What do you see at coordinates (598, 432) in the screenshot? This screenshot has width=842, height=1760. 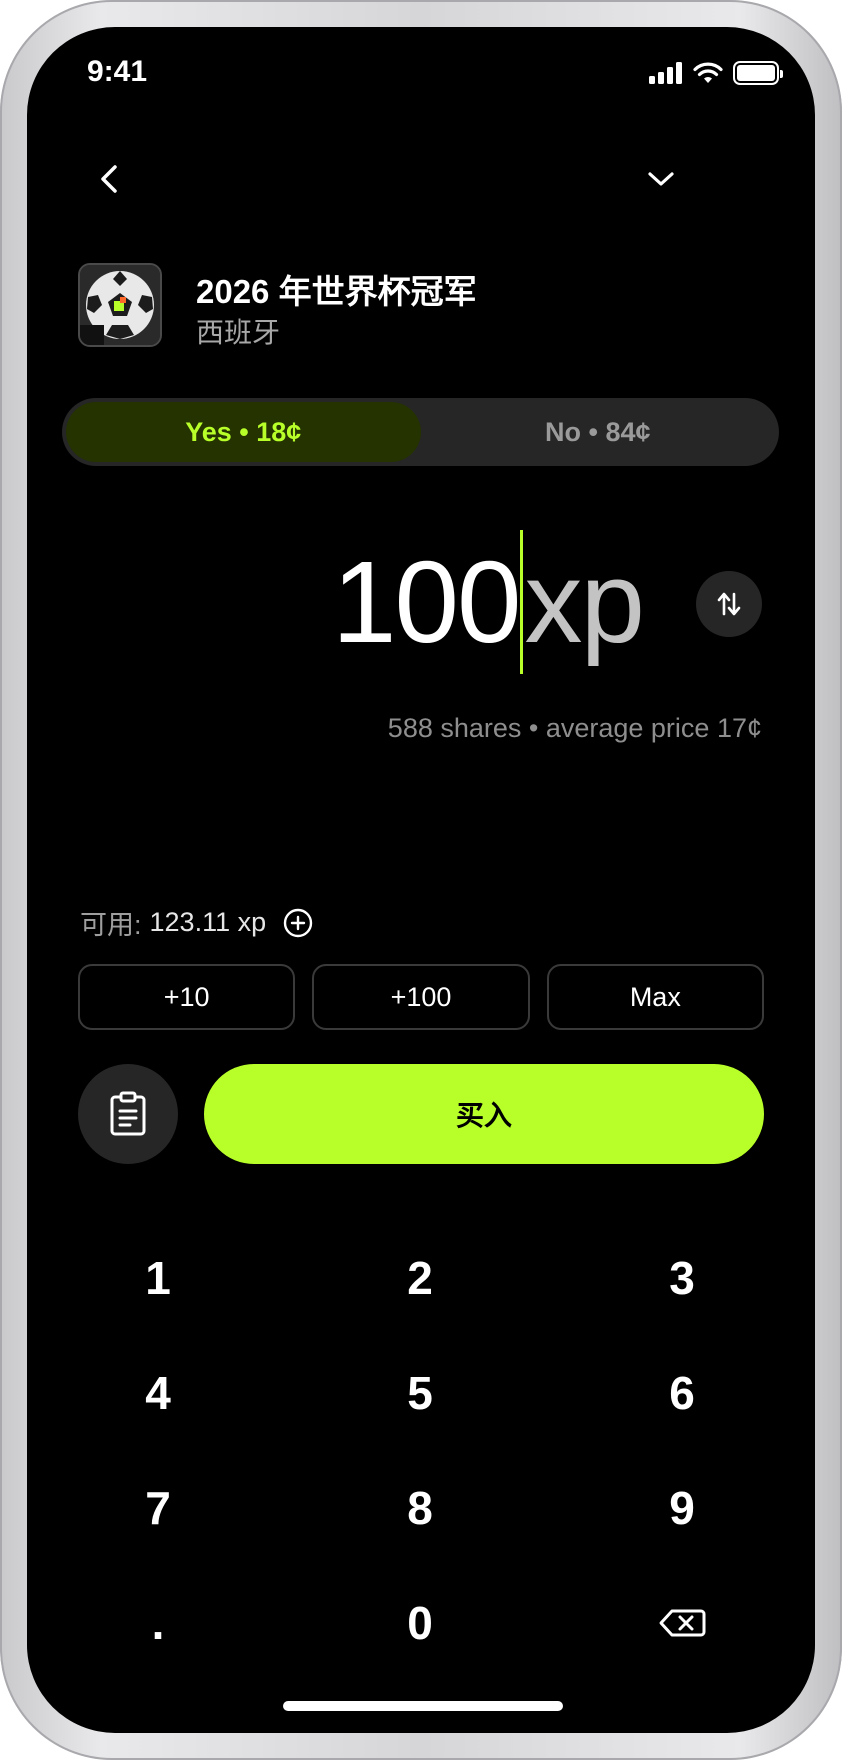 I see `outcome-no-button: No • 84¢` at bounding box center [598, 432].